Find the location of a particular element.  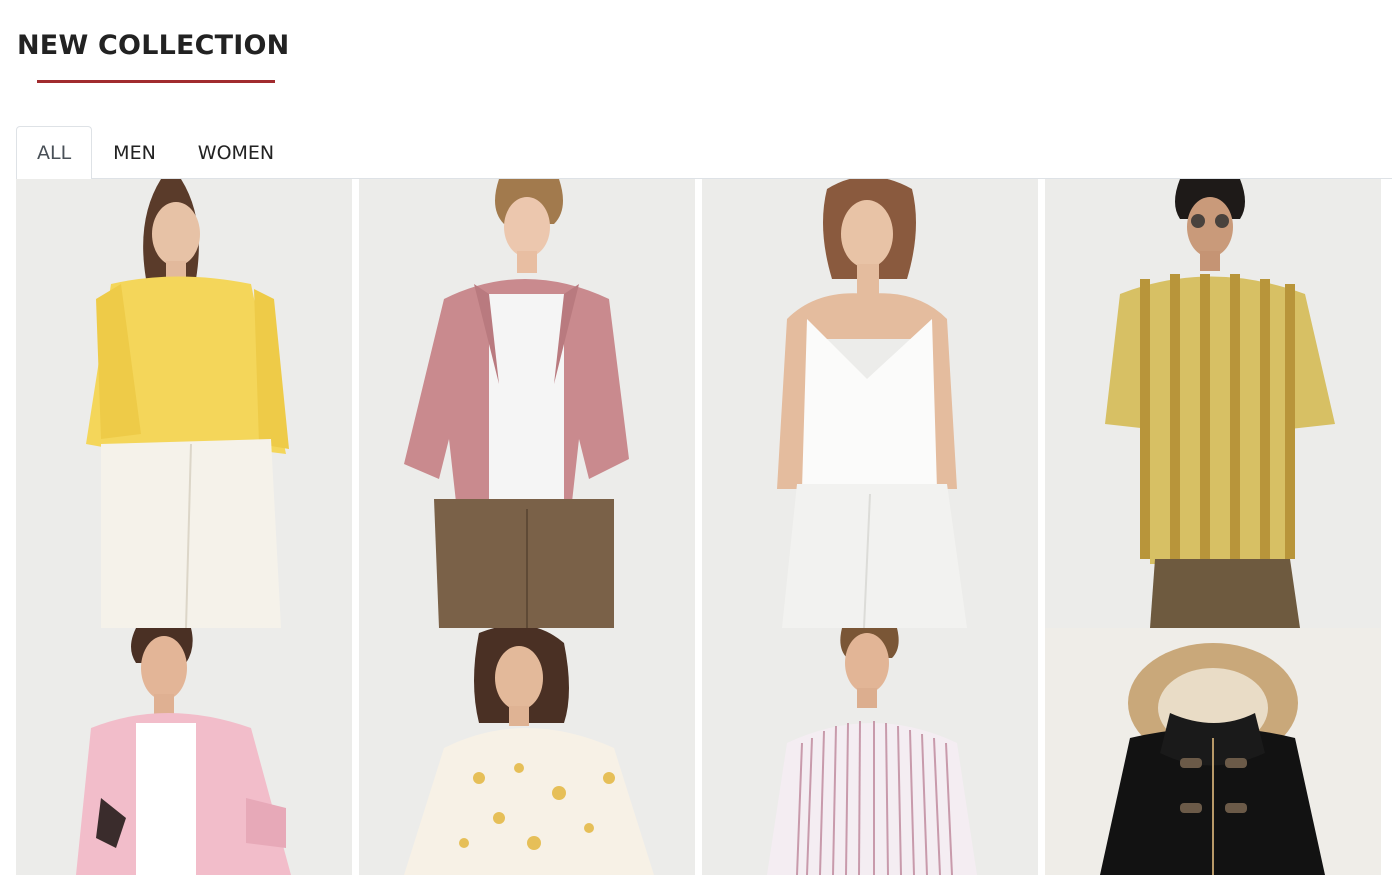

product-image-white-camisole is located at coordinates (870, 403).